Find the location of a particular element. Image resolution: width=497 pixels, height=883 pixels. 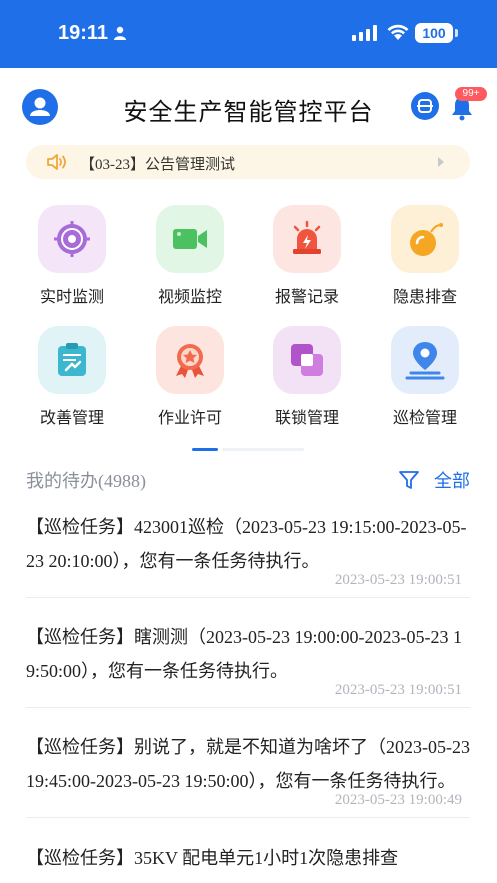

task-text: 【巡检任务】35KV 配电单元1小时1次隐患排查 is located at coordinates (212, 858).